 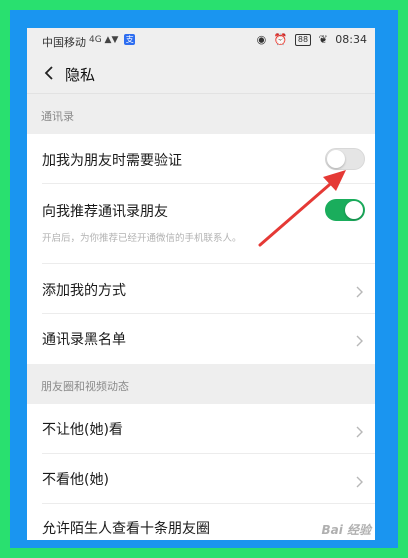 What do you see at coordinates (104, 40) in the screenshot?
I see `signal-text: 4G ▲▼` at bounding box center [104, 40].